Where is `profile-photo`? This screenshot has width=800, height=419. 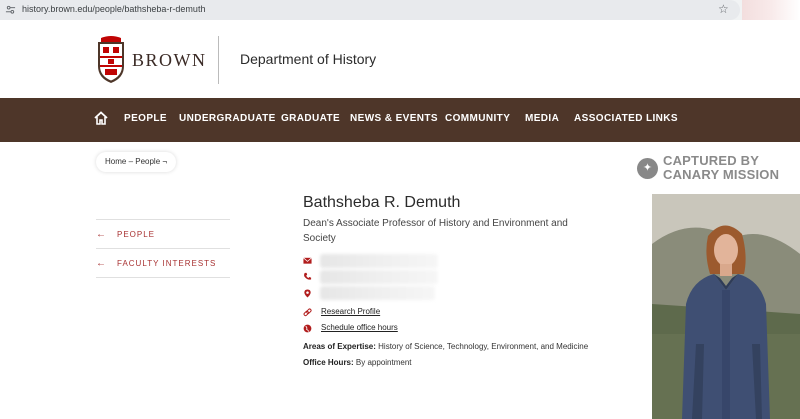 profile-photo is located at coordinates (726, 306).